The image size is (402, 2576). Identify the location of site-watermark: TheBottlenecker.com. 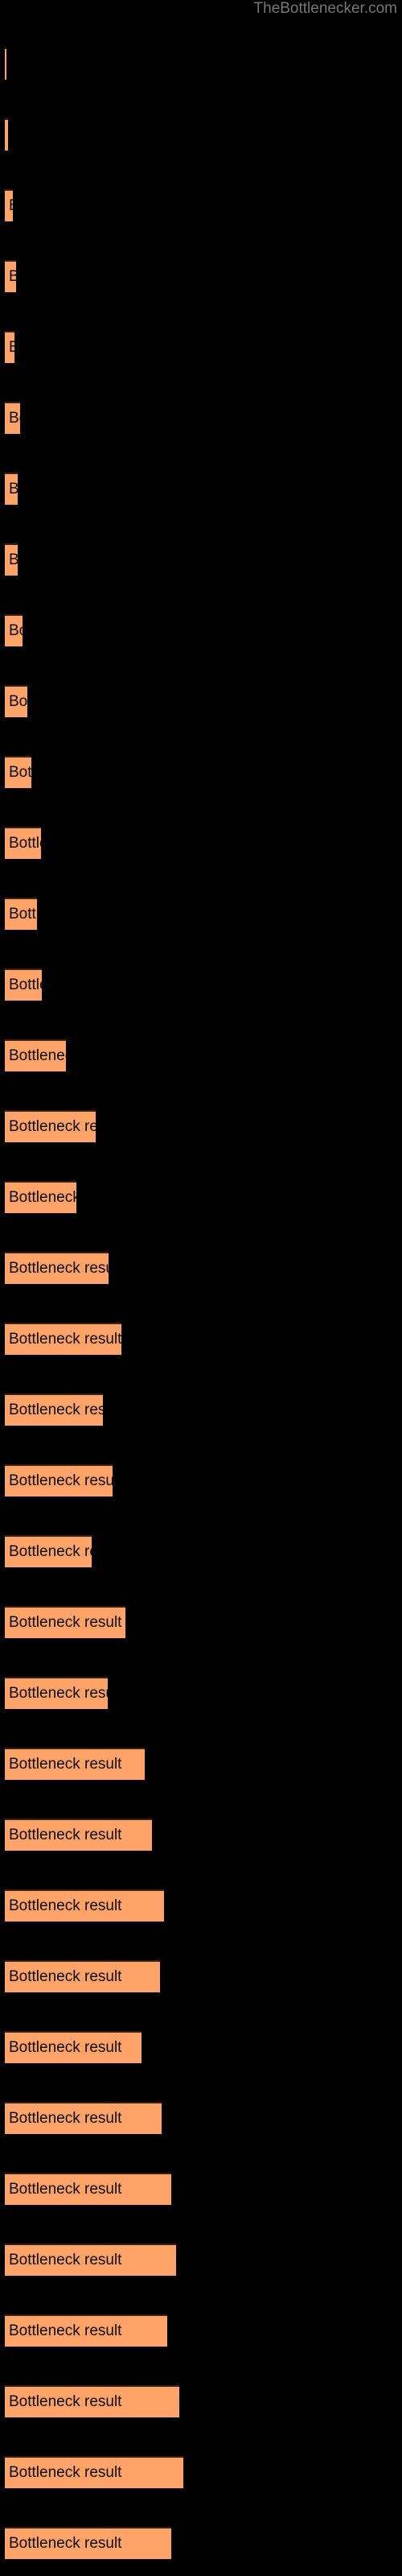
(325, 8).